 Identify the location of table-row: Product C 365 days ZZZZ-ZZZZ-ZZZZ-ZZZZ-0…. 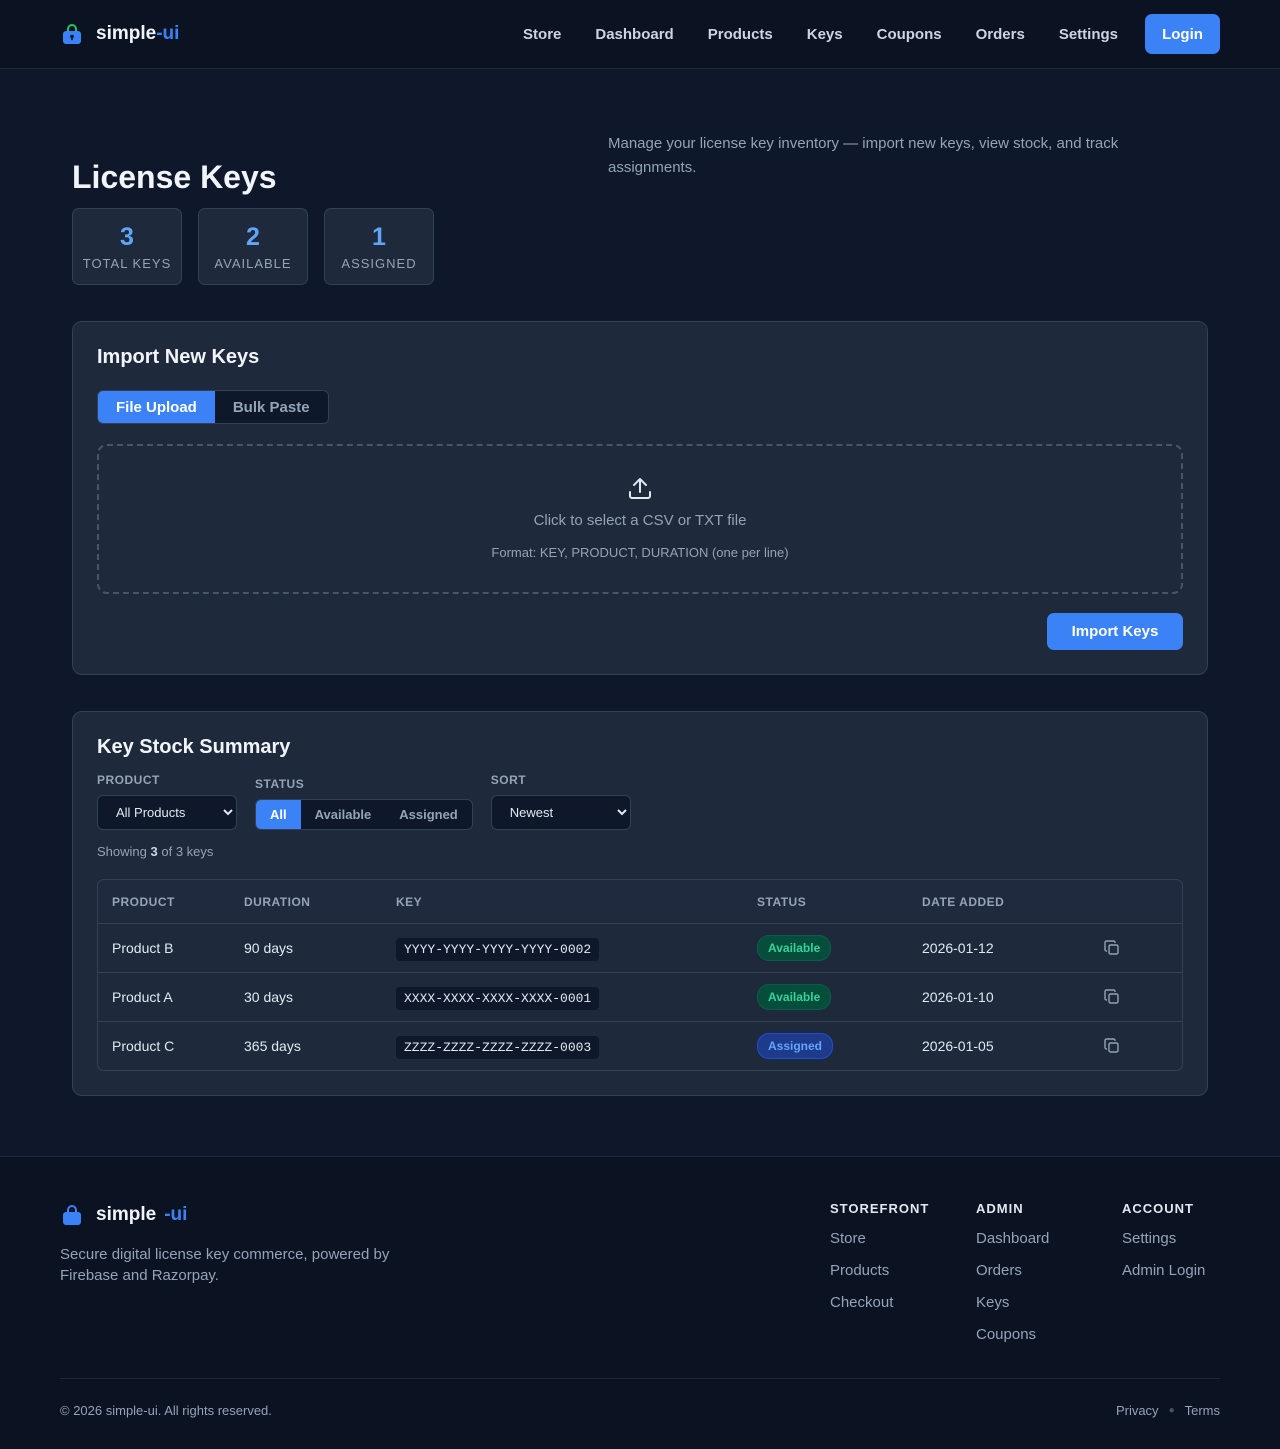
(640, 1045).